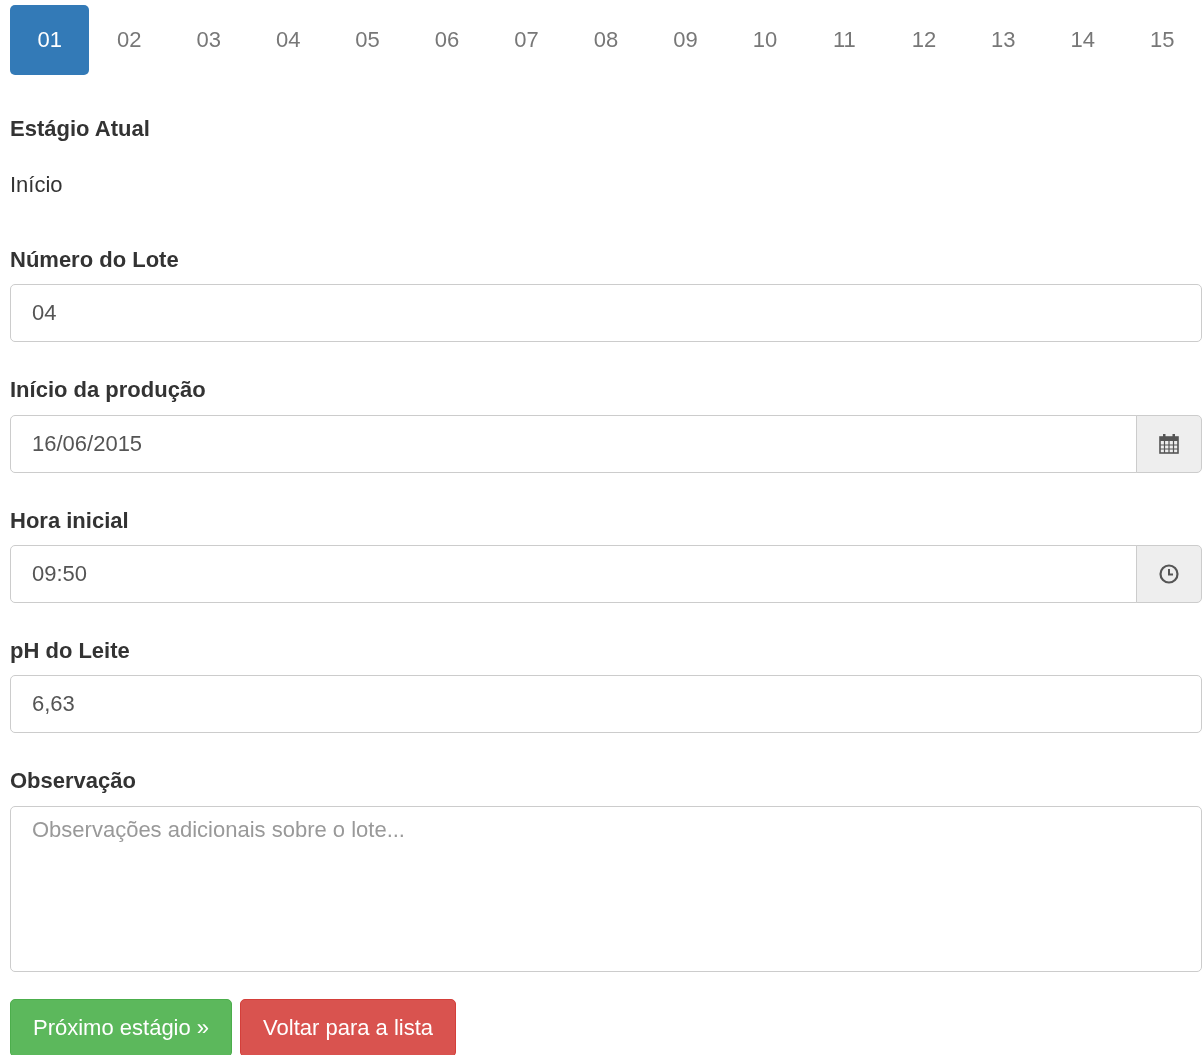  What do you see at coordinates (573, 573) in the screenshot?
I see `time-field: 09:50` at bounding box center [573, 573].